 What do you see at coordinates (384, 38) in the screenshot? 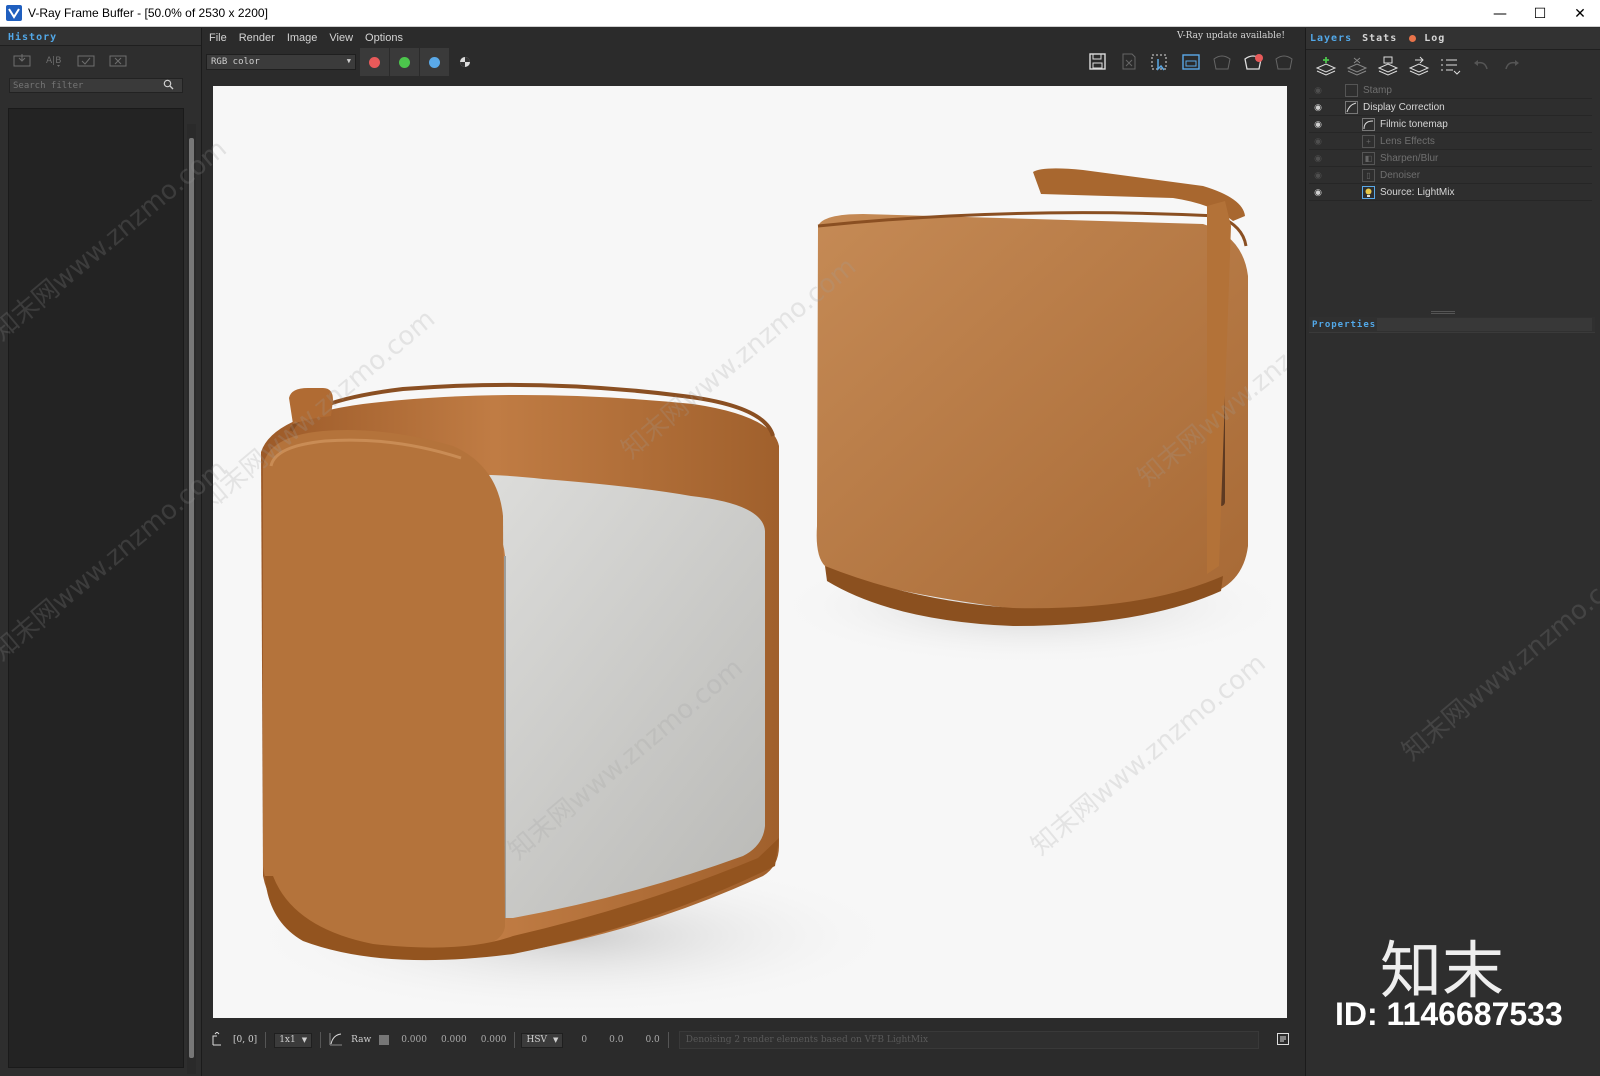
I see `menu-options: Options` at bounding box center [384, 38].